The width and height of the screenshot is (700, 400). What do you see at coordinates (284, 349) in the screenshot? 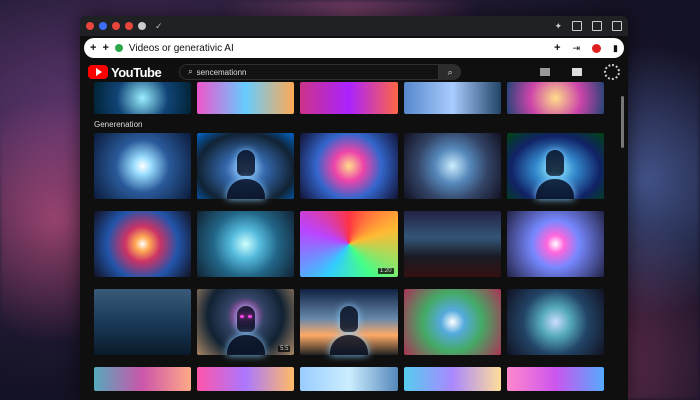
I see `duration-badge: 5:5` at bounding box center [284, 349].